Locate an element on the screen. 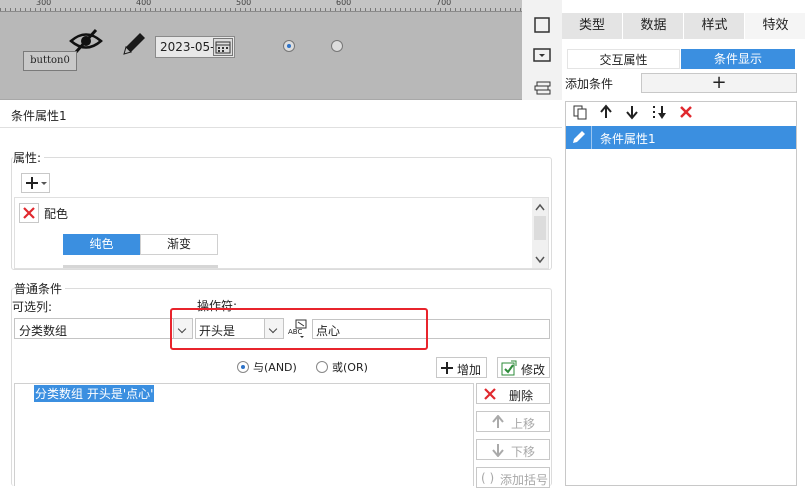 The height and width of the screenshot is (488, 805). delete-condition-button: 删除 is located at coordinates (513, 393).